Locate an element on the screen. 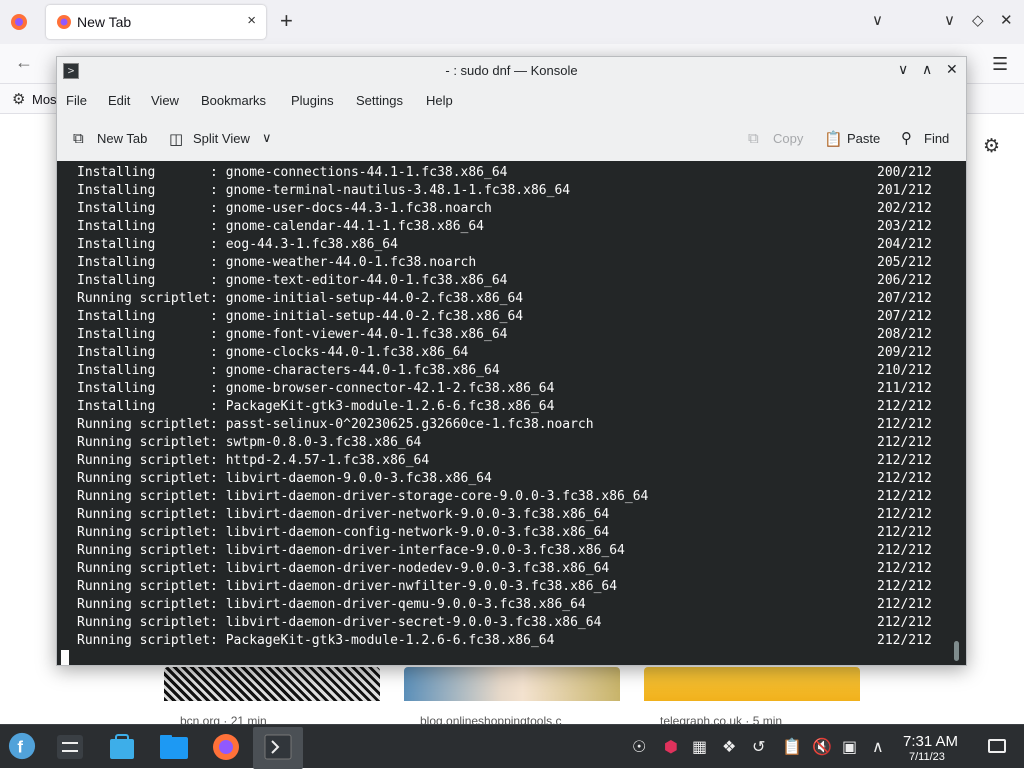 The image size is (1024, 769). chevron-up-icon: ∧ is located at coordinates (878, 747).